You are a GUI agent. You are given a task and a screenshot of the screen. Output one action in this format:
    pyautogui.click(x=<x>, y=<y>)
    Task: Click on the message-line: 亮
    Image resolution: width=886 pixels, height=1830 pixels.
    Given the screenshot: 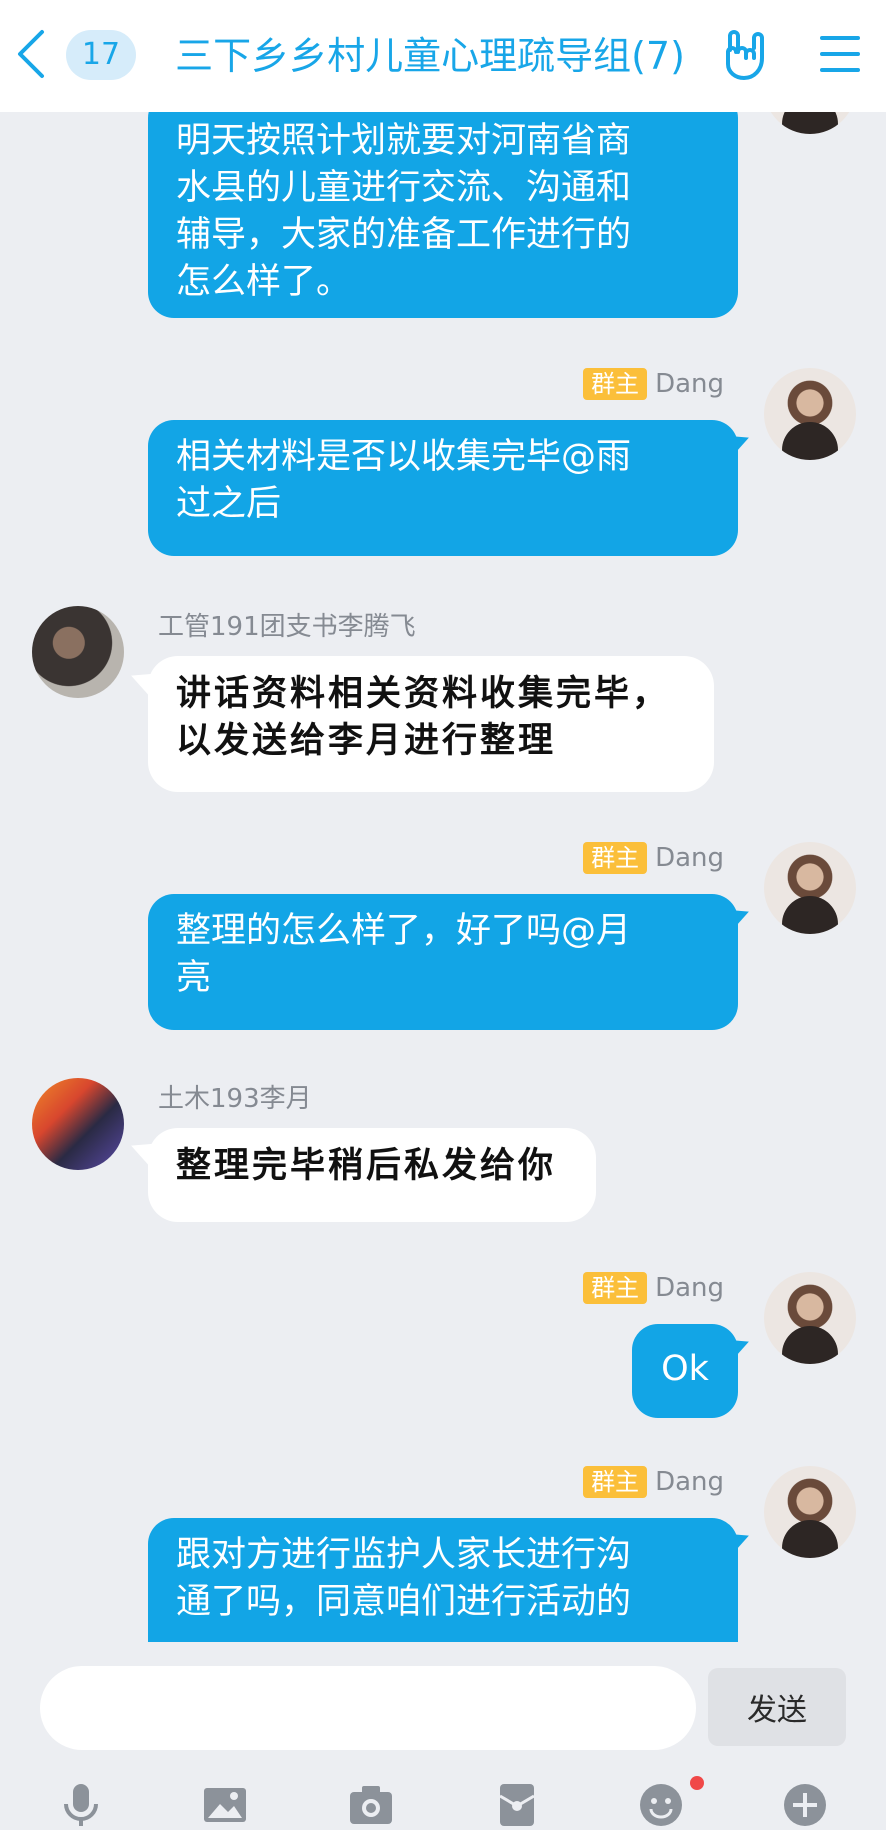 What is the action you would take?
    pyautogui.click(x=194, y=978)
    